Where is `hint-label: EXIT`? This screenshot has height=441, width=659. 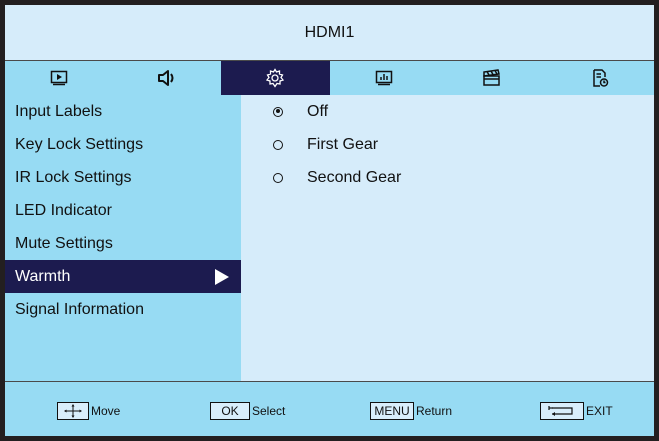 hint-label: EXIT is located at coordinates (599, 411).